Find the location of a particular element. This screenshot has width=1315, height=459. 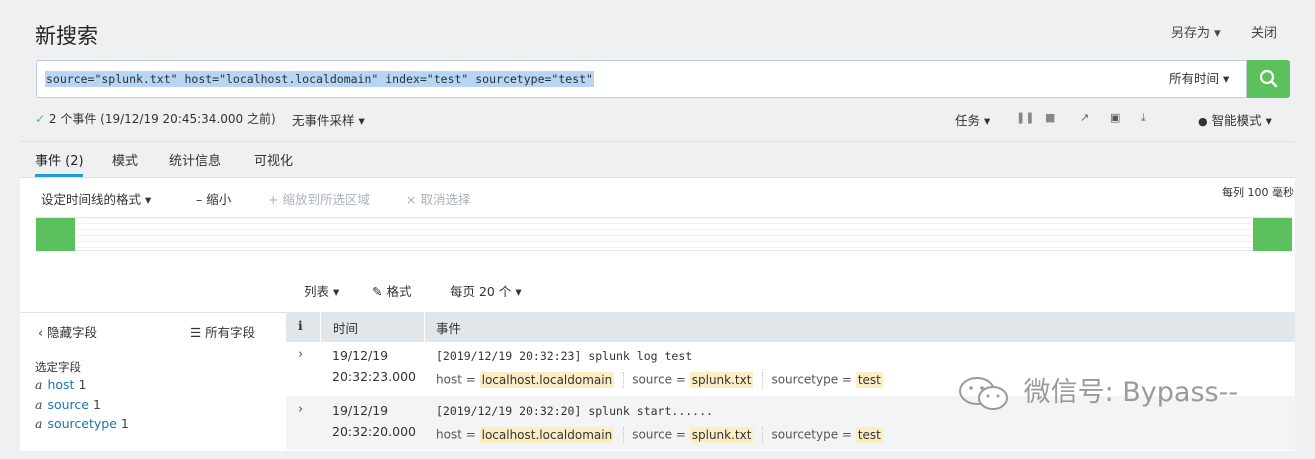

event-timestamp: 20:32:20.000 is located at coordinates (374, 431).